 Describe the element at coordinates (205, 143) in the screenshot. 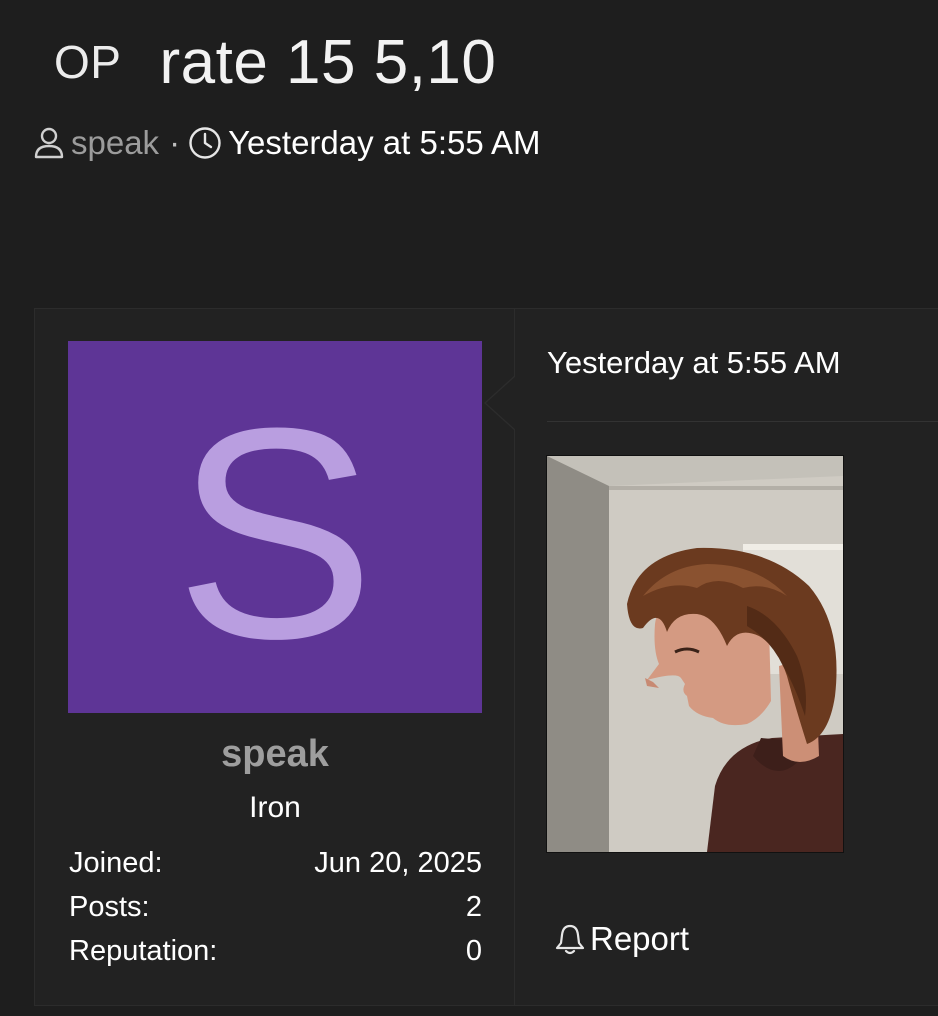

I see `clock-icon` at that location.